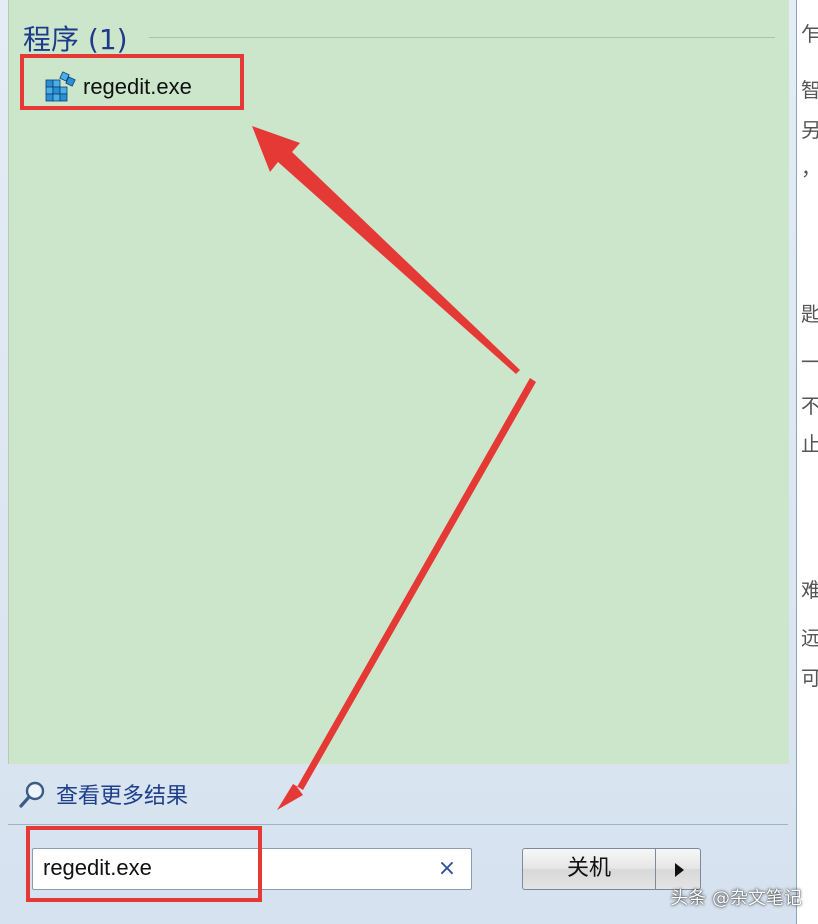  Describe the element at coordinates (462, 37) in the screenshot. I see `section-divider` at that location.